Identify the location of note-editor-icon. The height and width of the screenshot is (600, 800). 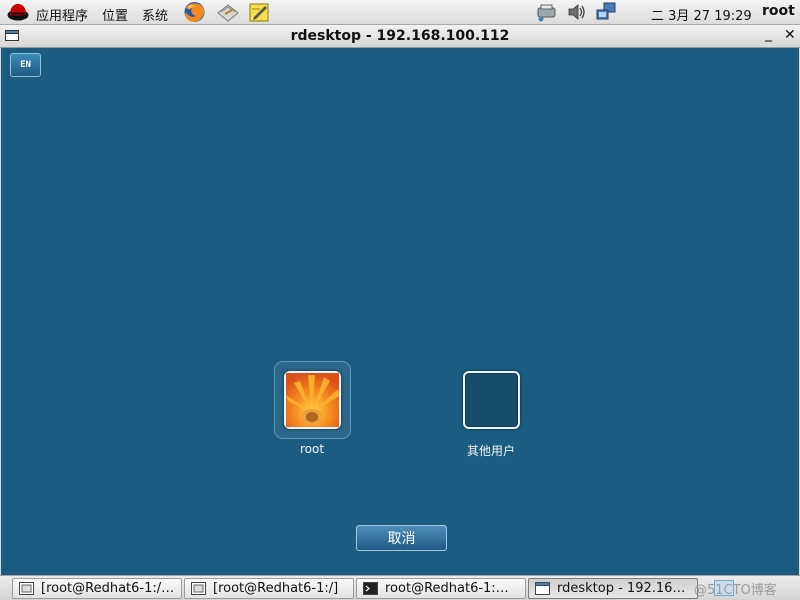
(259, 12).